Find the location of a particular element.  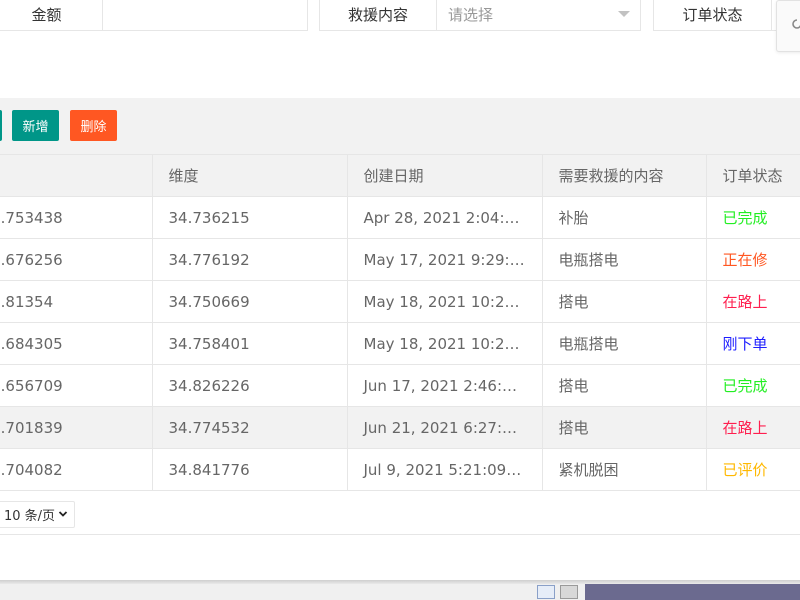

cell-latitude: 34.758401 is located at coordinates (250, 343).